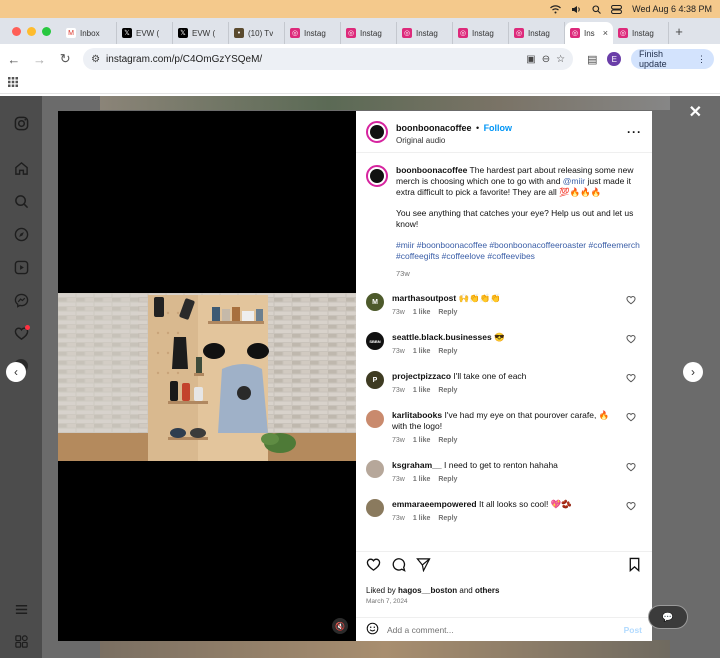  Describe the element at coordinates (672, 59) in the screenshot. I see `finish-update-button: Finish update ⋮` at that location.